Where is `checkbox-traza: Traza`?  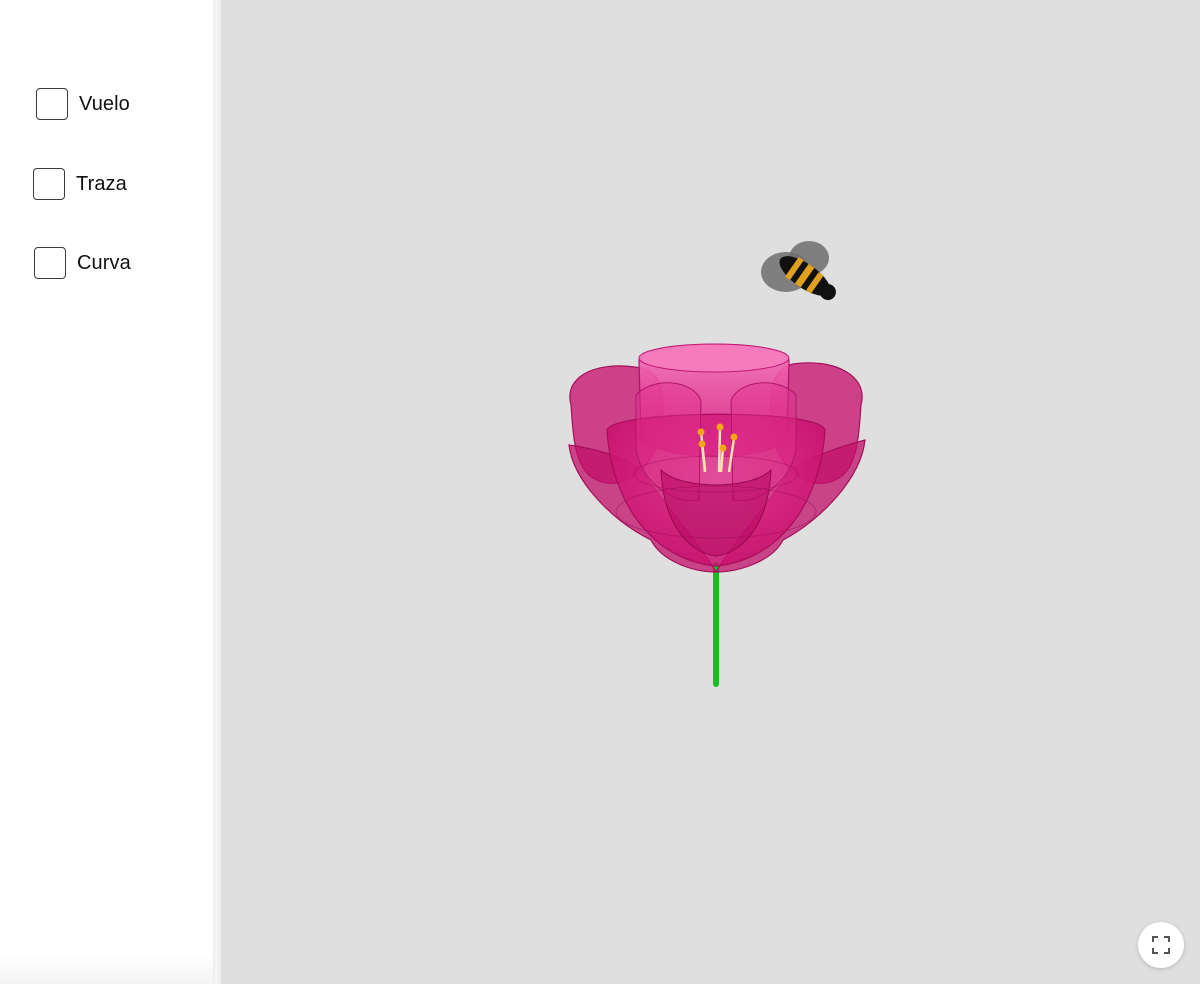
checkbox-traza: Traza is located at coordinates (80, 184).